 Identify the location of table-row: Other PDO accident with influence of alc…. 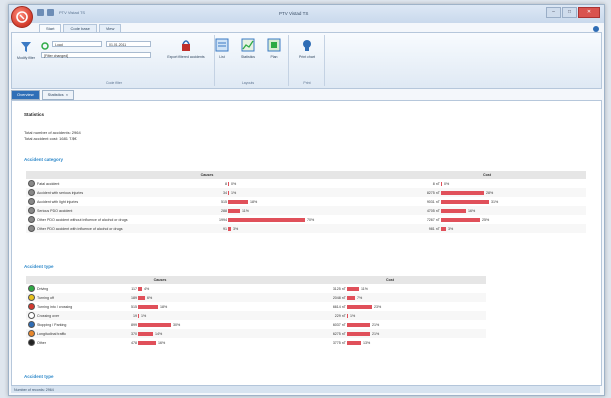
(306, 228).